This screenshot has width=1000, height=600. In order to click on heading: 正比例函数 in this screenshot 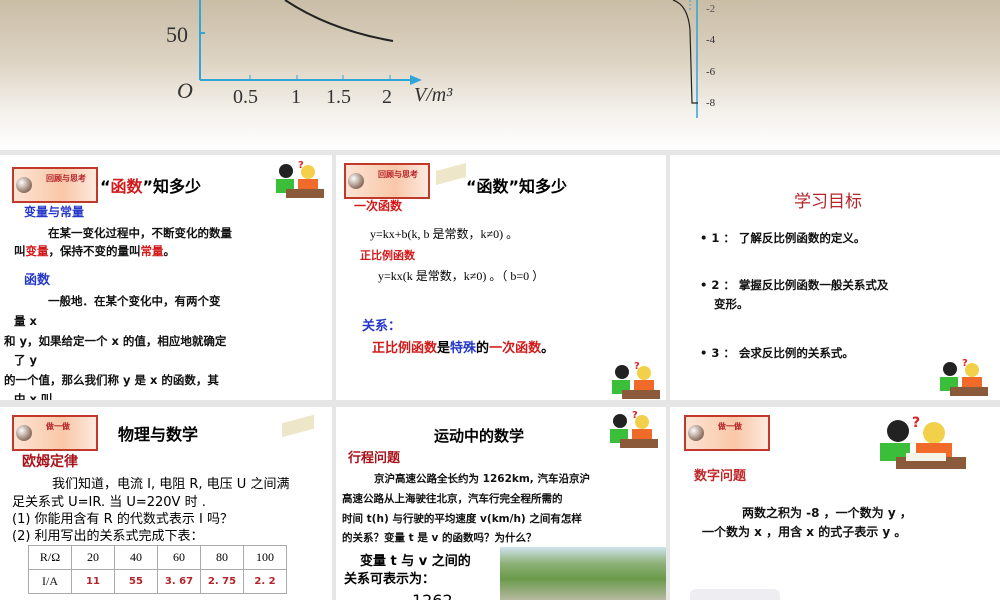, I will do `click(387, 255)`.